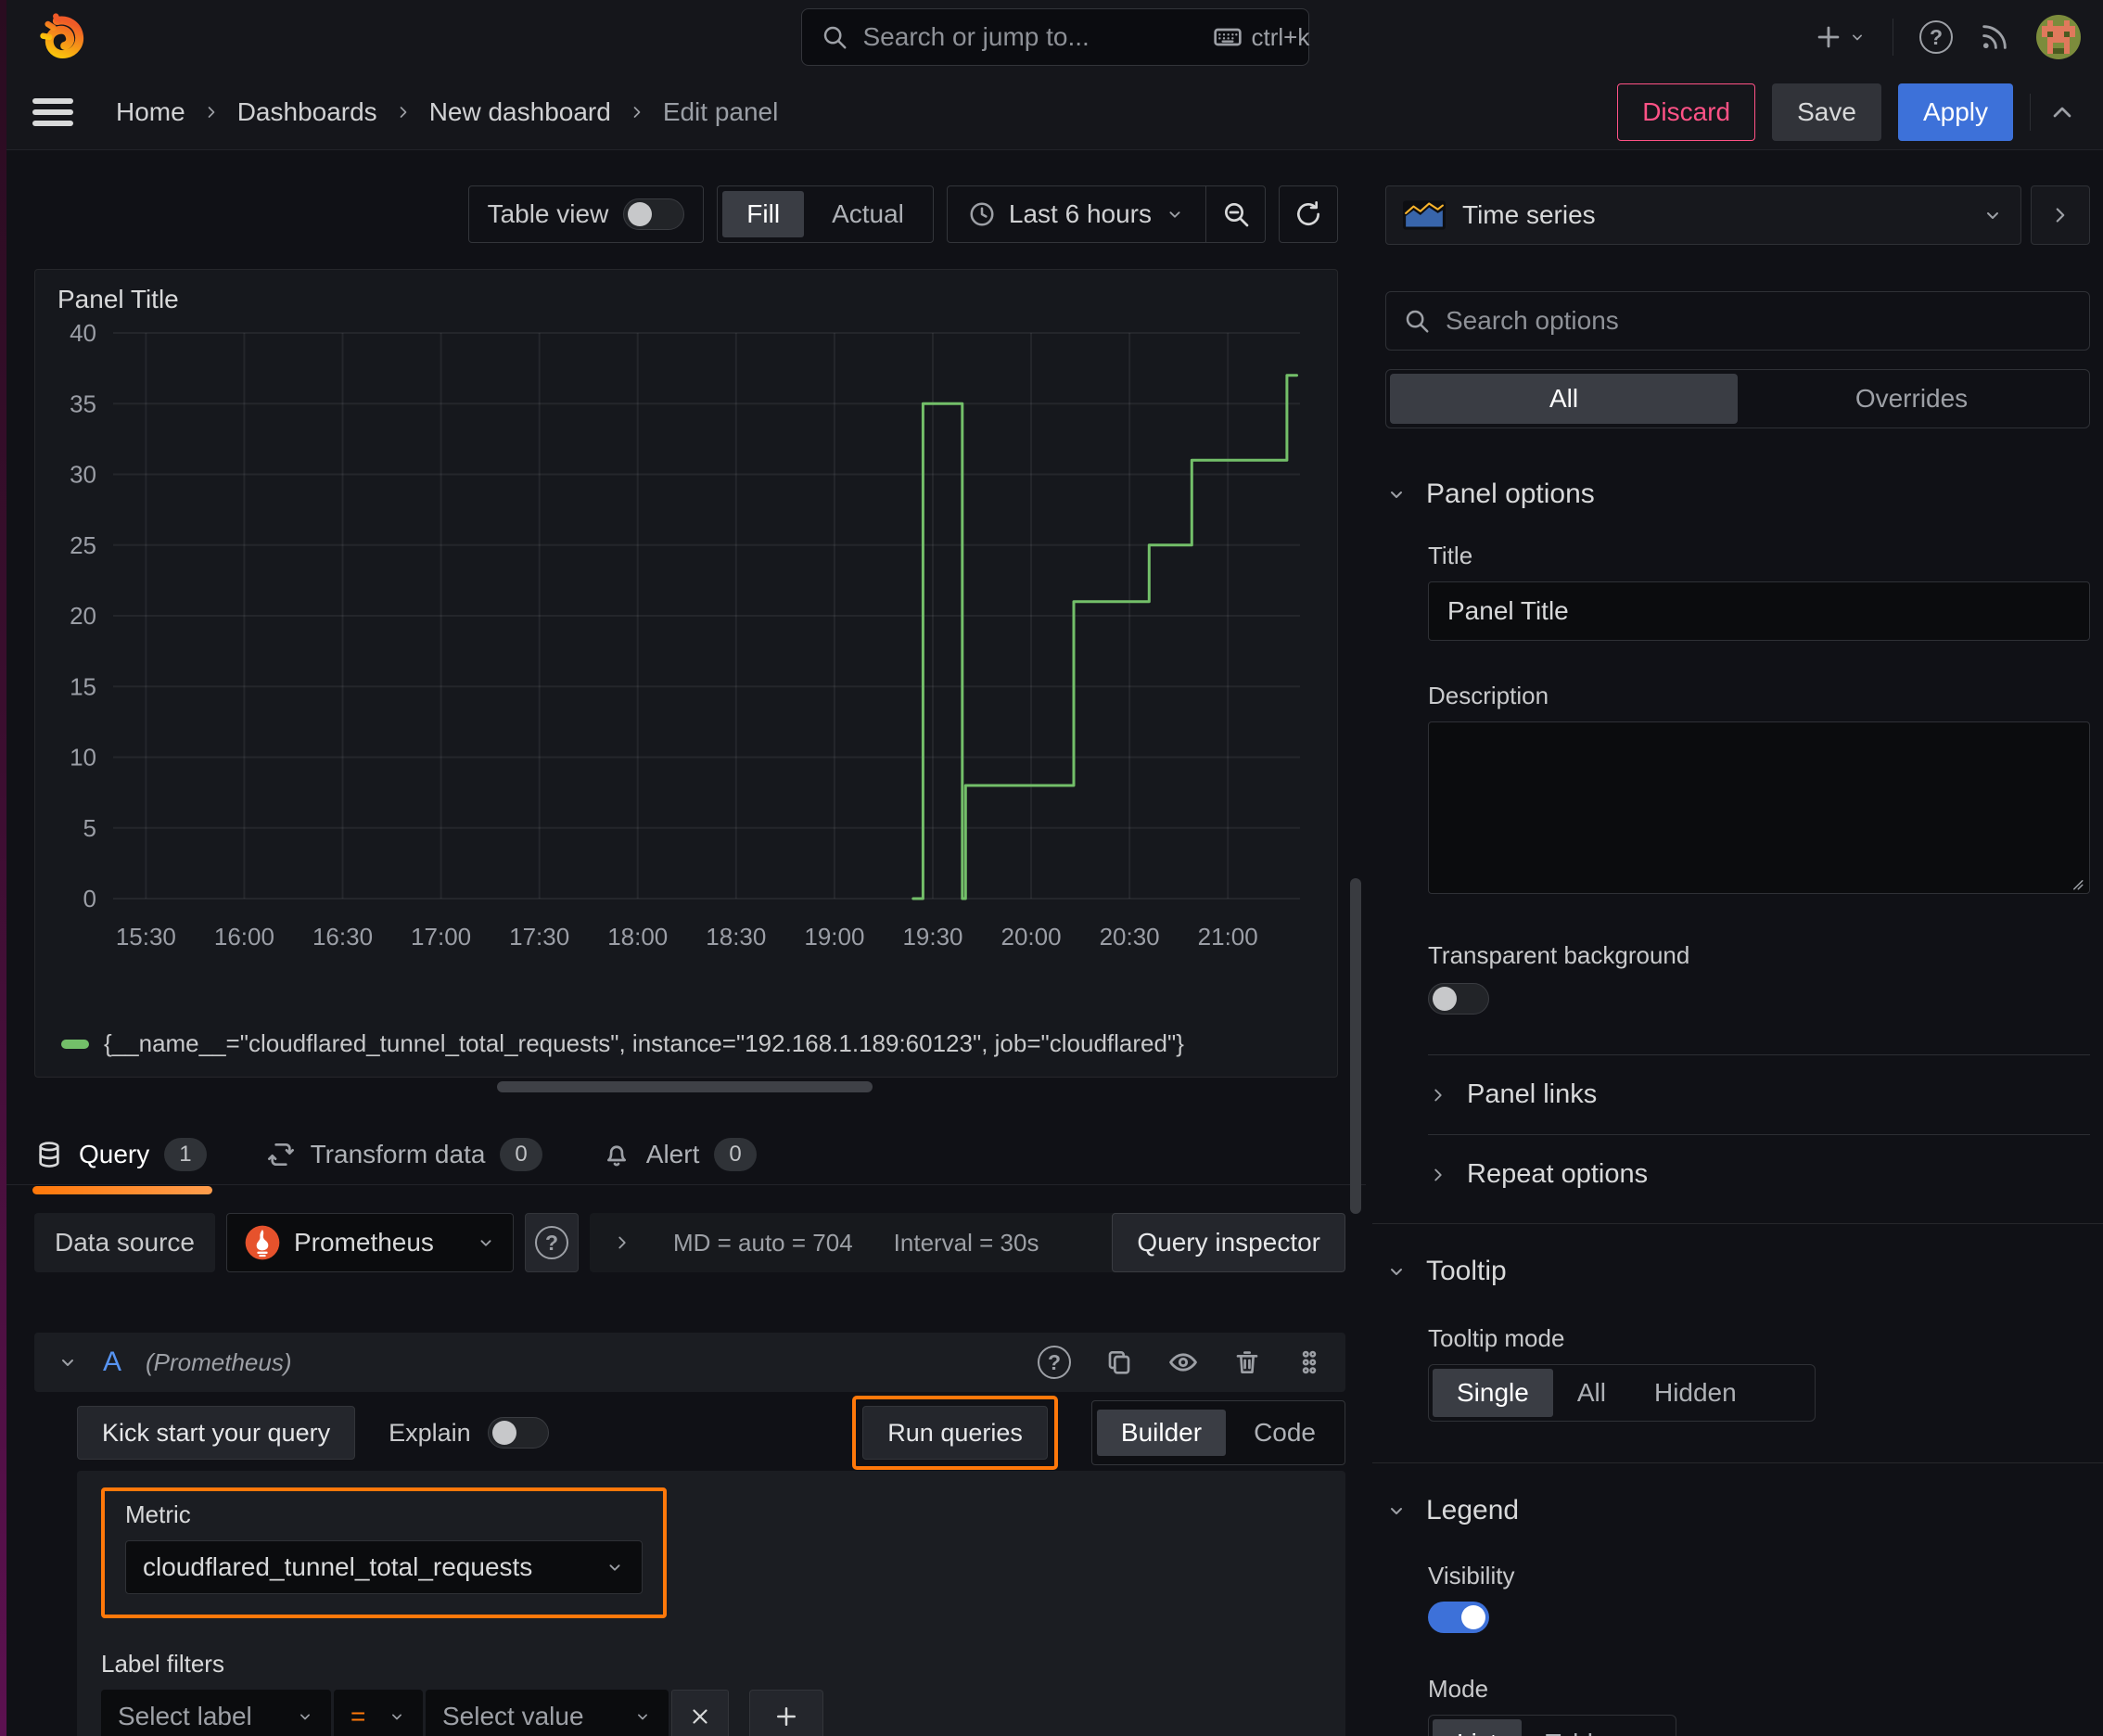 Image resolution: width=2103 pixels, height=1736 pixels. What do you see at coordinates (1564, 399) in the screenshot?
I see `tab-all-options: All` at bounding box center [1564, 399].